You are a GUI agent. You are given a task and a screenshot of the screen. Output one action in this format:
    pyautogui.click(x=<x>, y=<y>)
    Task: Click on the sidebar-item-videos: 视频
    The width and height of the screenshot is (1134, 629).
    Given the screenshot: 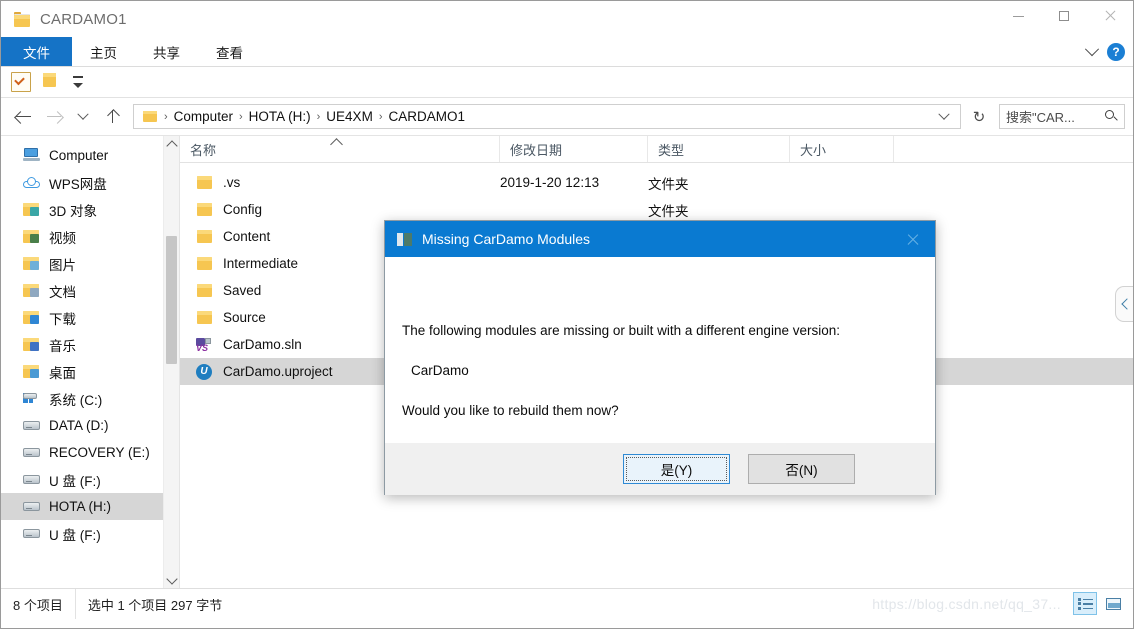 What is the action you would take?
    pyautogui.click(x=90, y=236)
    